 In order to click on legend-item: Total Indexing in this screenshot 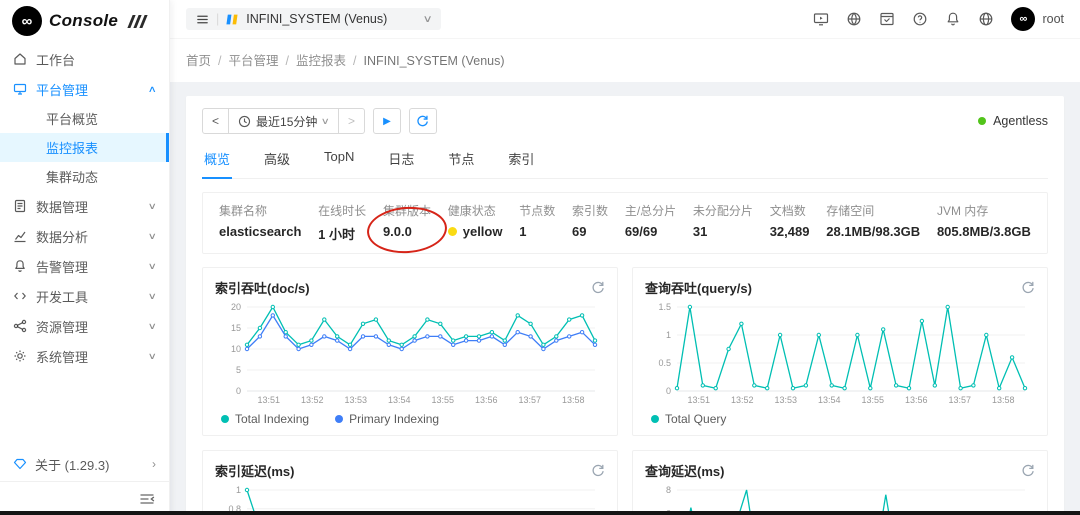, I will do `click(265, 419)`.